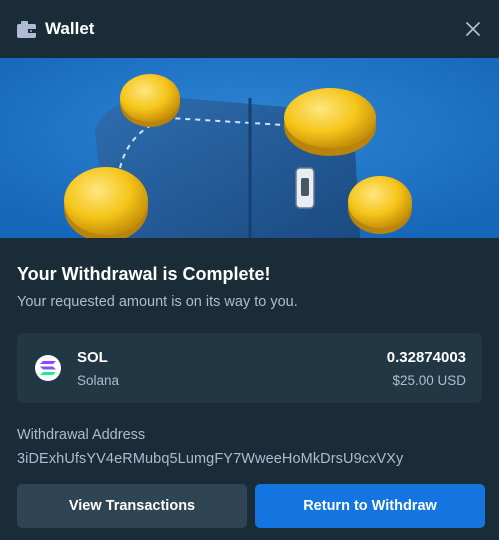 This screenshot has height=540, width=499. Describe the element at coordinates (429, 380) in the screenshot. I see `asset-usd-value: $25.00 USD` at that location.